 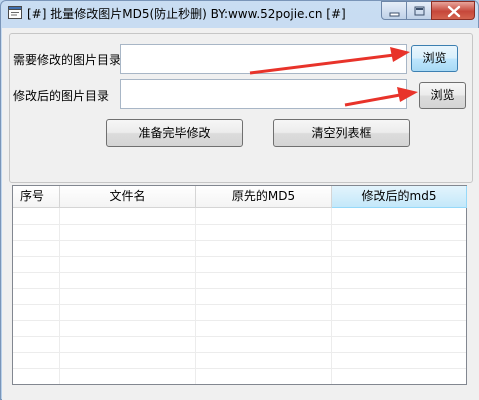 What do you see at coordinates (394, 10) in the screenshot?
I see `minimize-button` at bounding box center [394, 10].